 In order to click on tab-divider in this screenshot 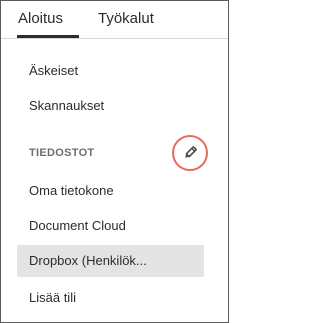, I will do `click(114, 38)`.